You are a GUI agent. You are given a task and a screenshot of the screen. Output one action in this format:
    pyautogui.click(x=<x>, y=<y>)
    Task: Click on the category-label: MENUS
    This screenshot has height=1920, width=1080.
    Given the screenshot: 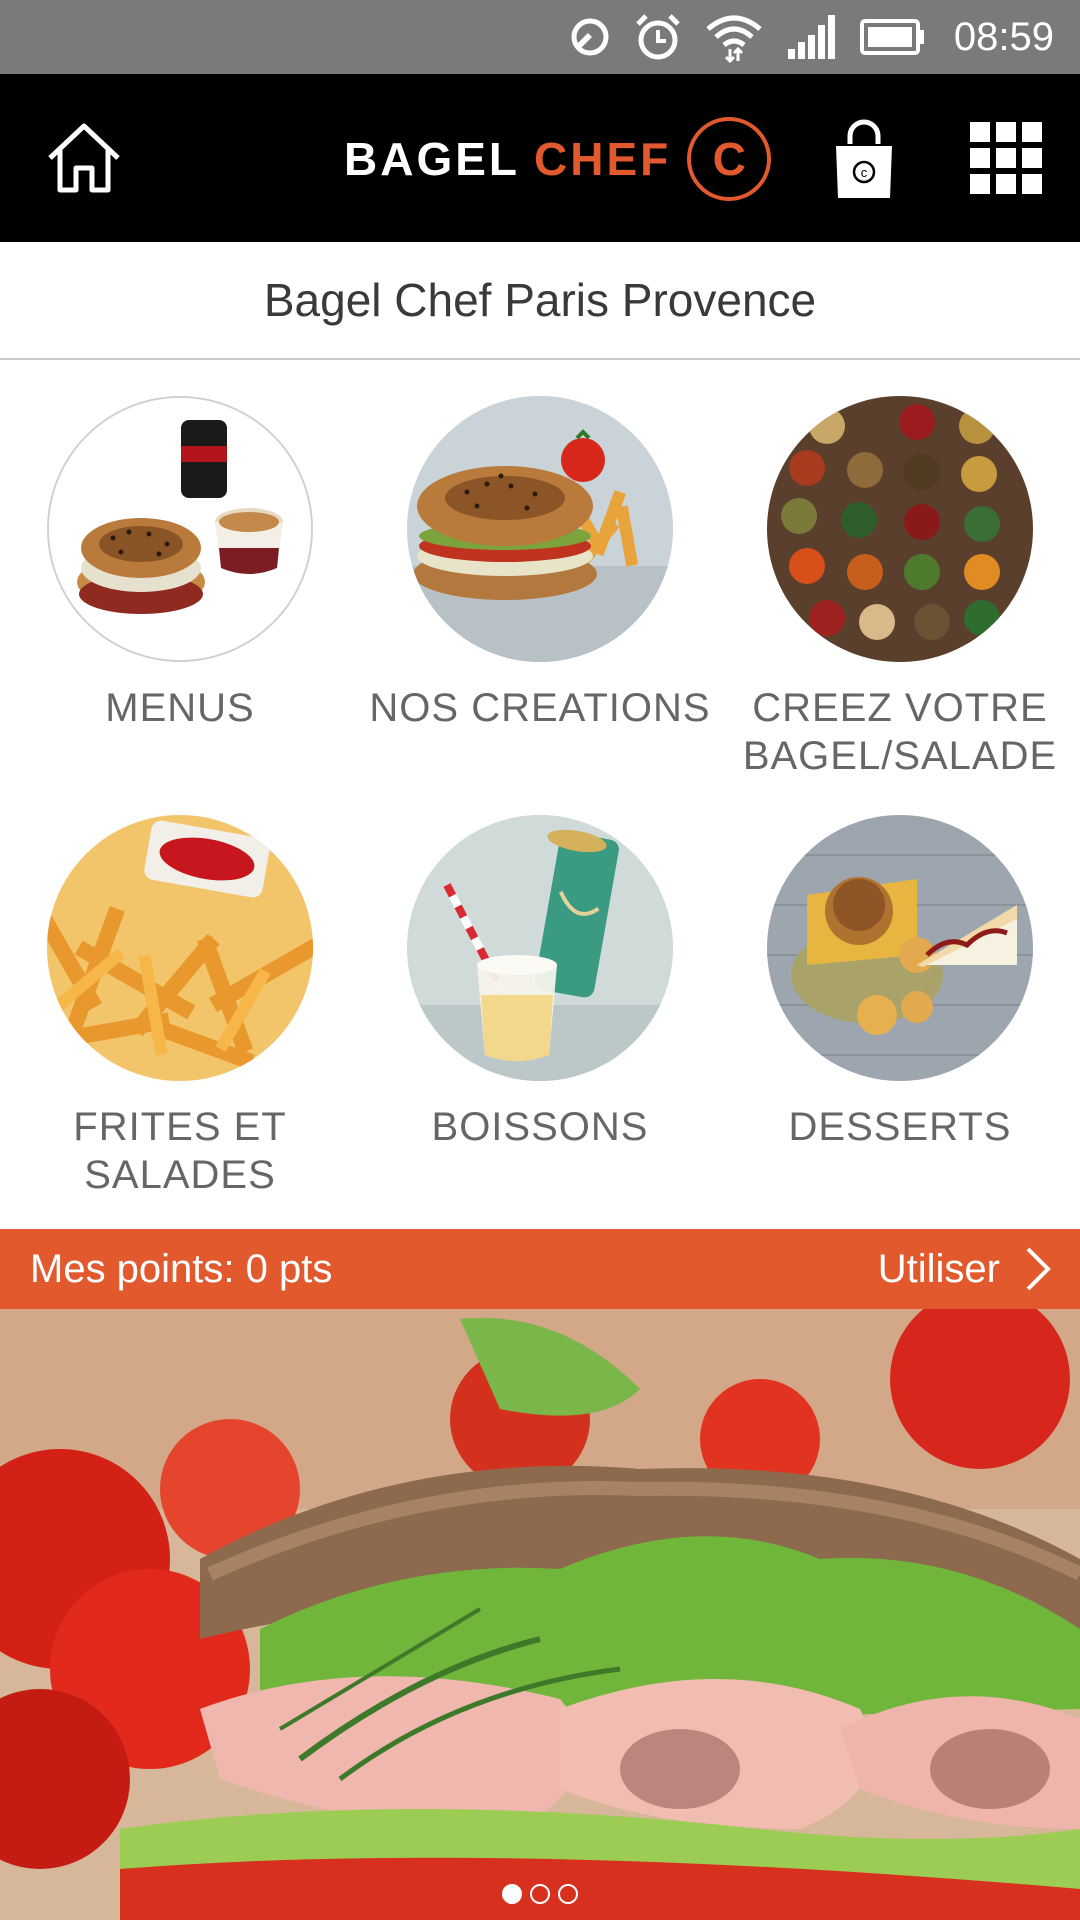 What is the action you would take?
    pyautogui.click(x=180, y=708)
    